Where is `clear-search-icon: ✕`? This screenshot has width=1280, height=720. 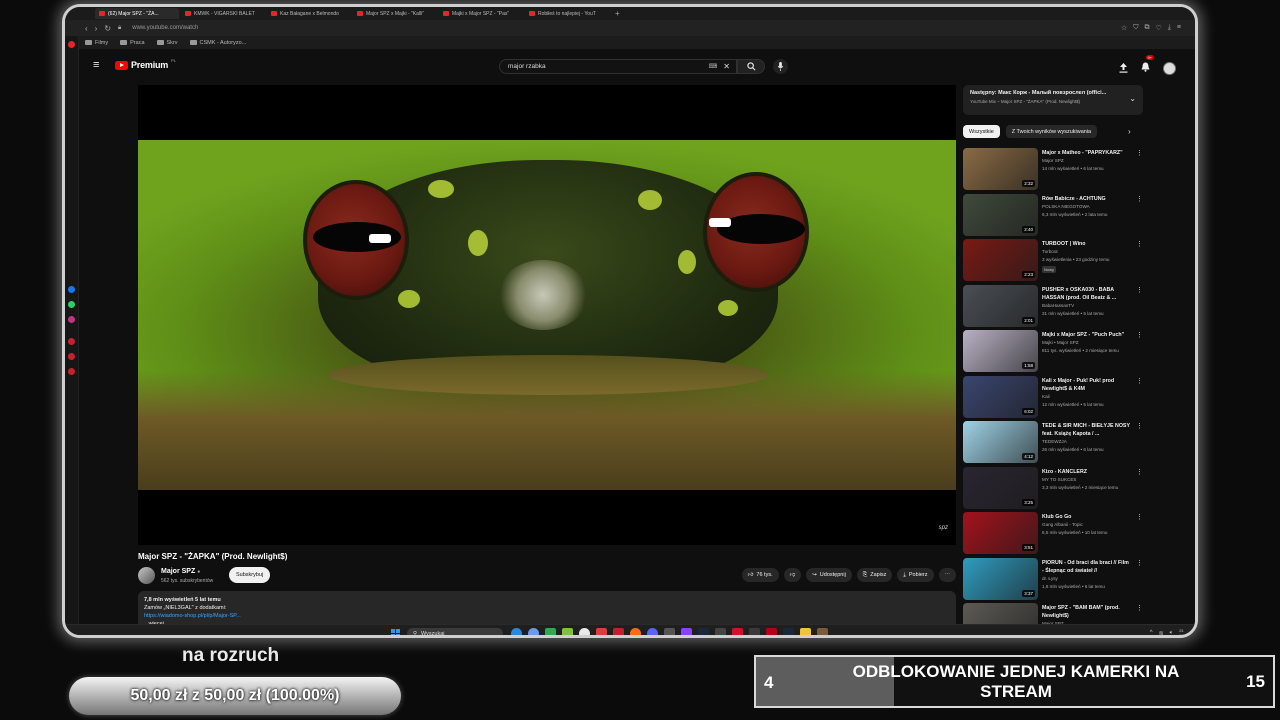
clear-search-icon: ✕ is located at coordinates (726, 66).